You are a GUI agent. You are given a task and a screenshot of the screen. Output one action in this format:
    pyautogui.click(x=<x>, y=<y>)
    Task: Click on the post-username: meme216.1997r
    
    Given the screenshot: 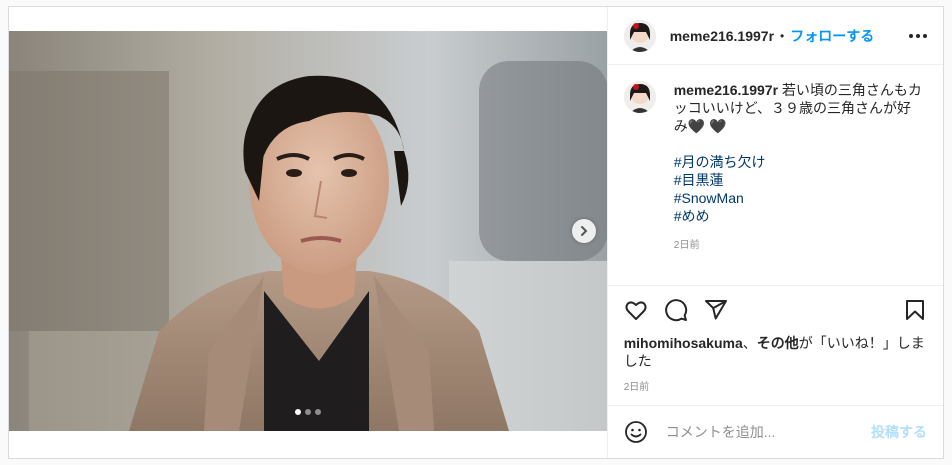 What is the action you would take?
    pyautogui.click(x=722, y=36)
    